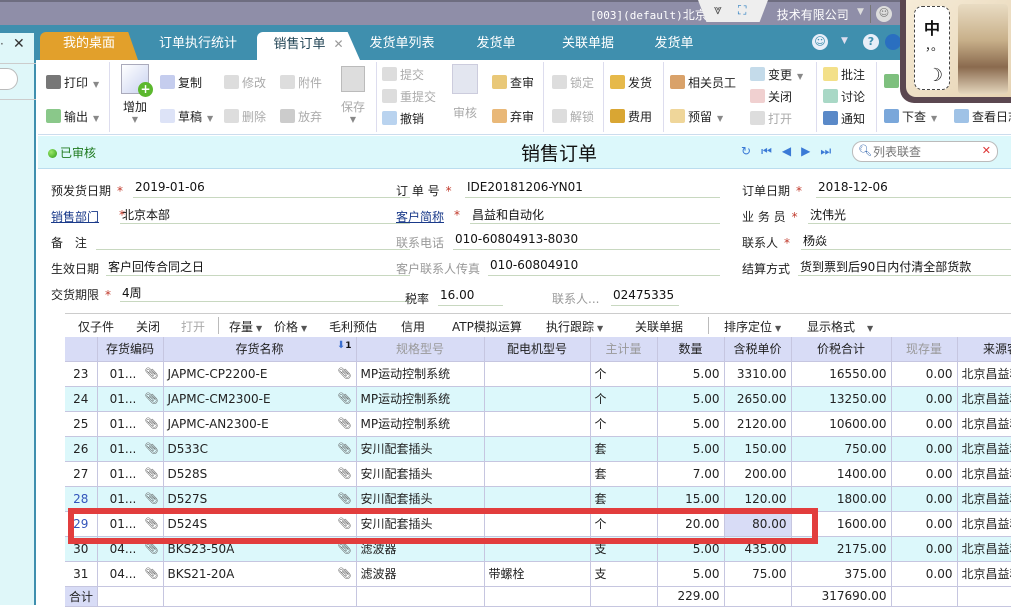  Describe the element at coordinates (604, 267) in the screenshot. I see `fax-field: 010-60804910` at that location.